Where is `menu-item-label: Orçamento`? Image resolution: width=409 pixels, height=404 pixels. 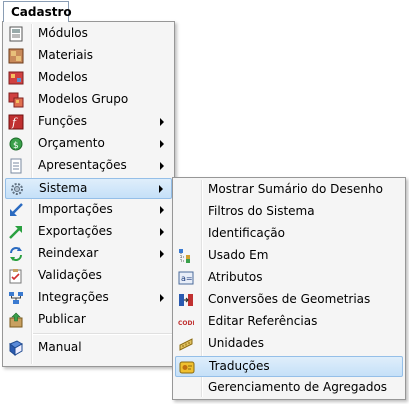
menu-item-label: Orçamento is located at coordinates (71, 143).